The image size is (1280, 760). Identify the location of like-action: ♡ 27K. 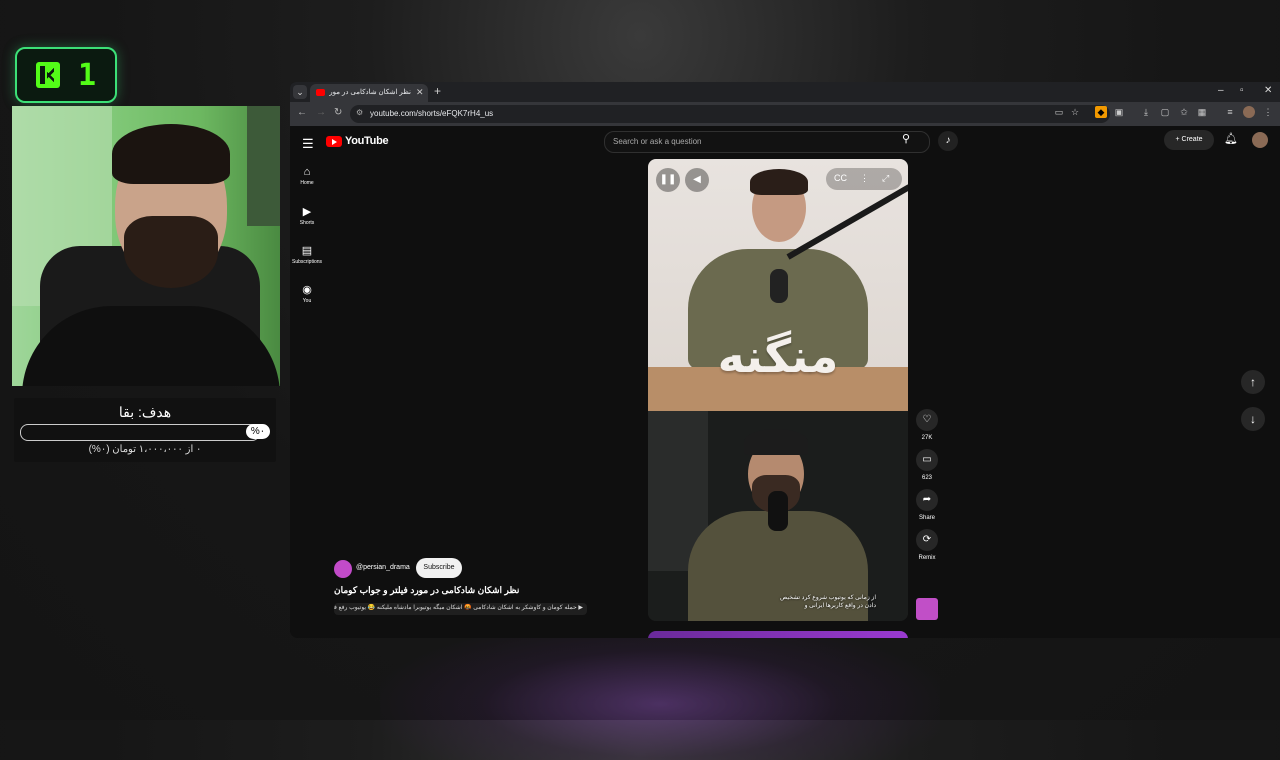
(927, 425).